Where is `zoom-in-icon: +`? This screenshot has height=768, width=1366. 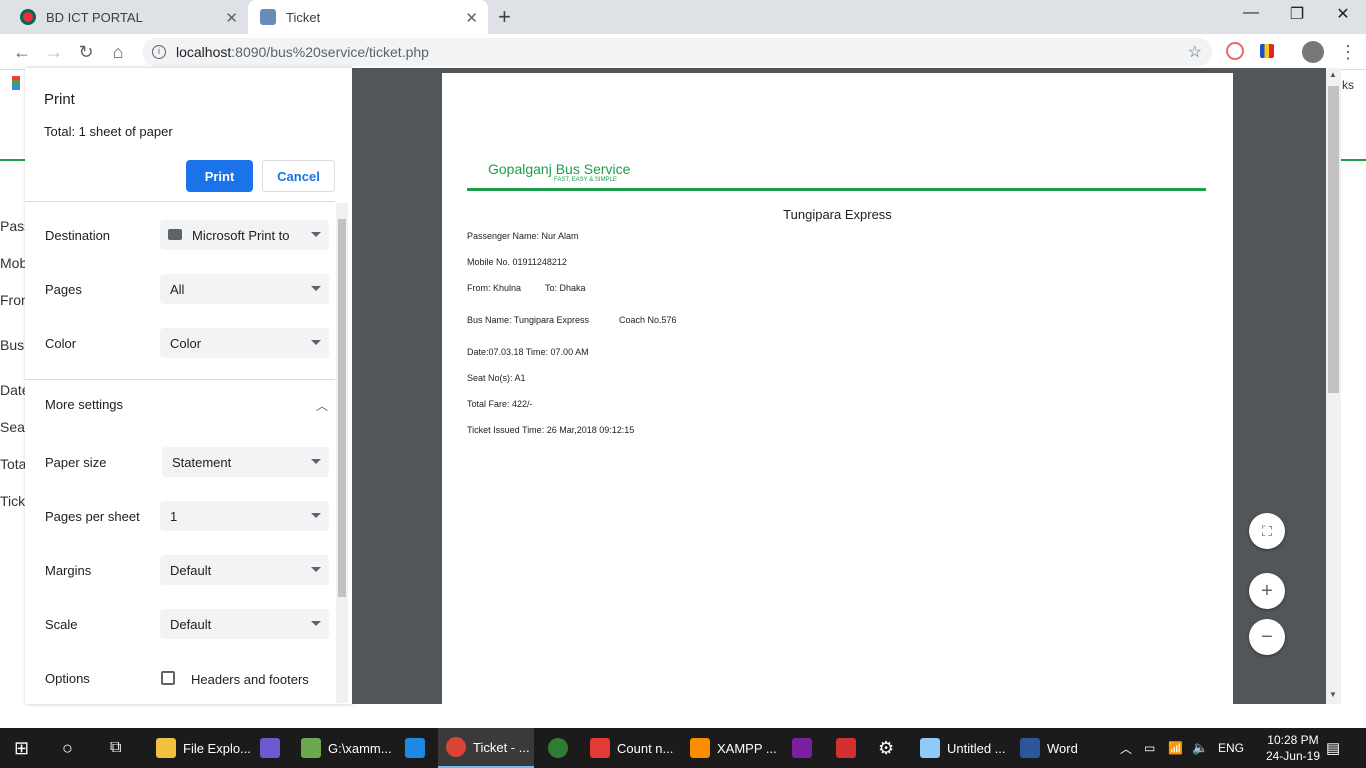 zoom-in-icon: + is located at coordinates (1267, 591).